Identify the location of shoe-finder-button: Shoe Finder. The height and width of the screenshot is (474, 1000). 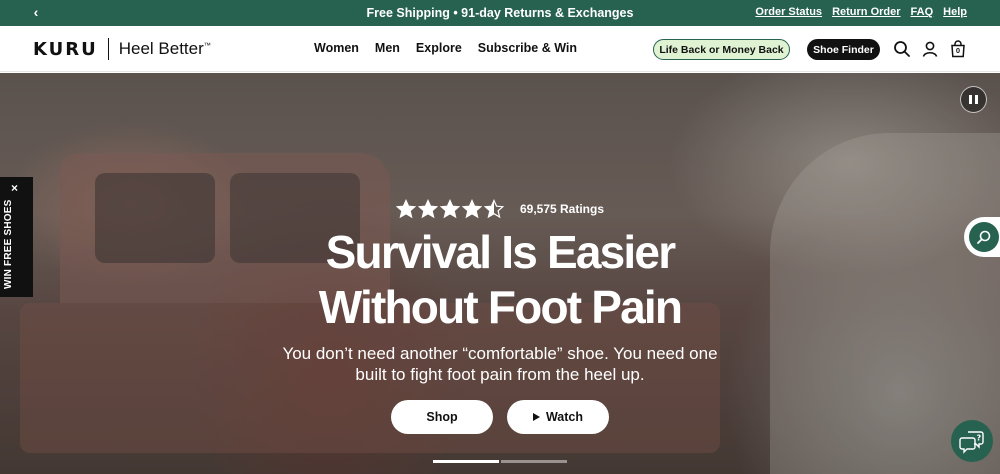
(843, 49).